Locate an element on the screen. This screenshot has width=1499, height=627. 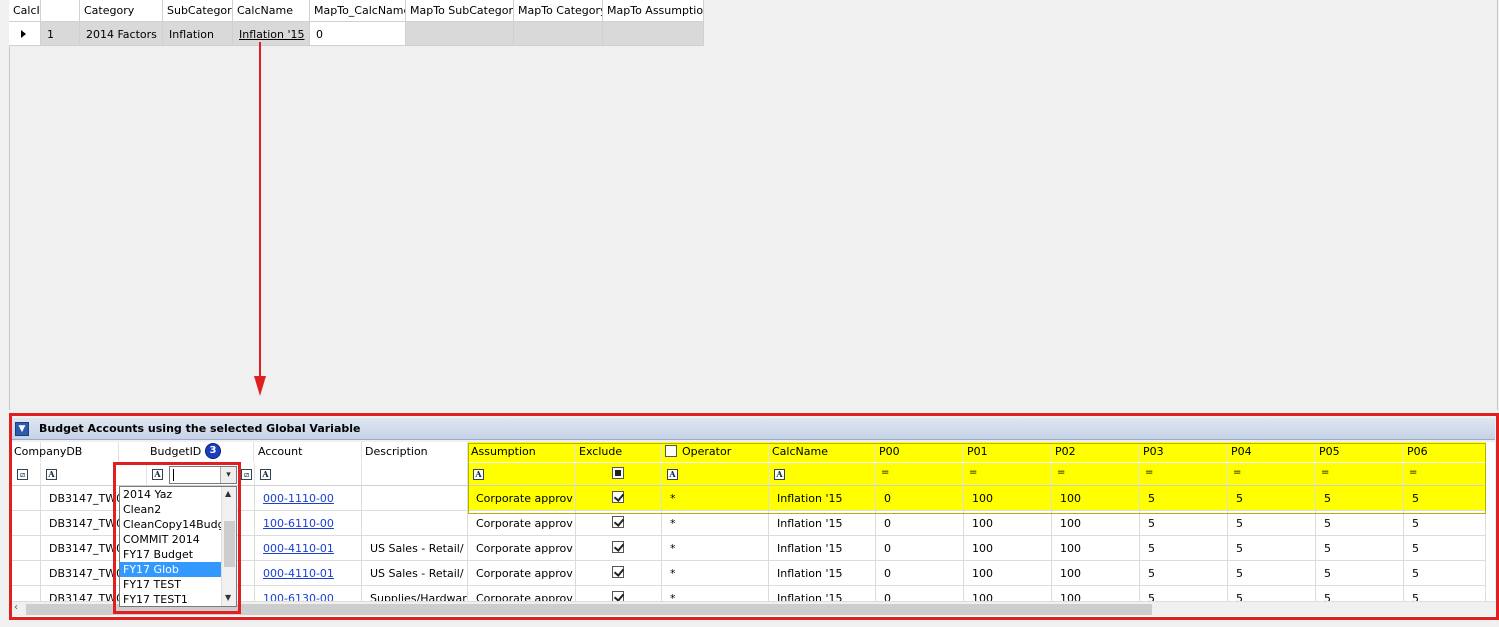
col-header-calcname: CalcName is located at coordinates (271, 11).